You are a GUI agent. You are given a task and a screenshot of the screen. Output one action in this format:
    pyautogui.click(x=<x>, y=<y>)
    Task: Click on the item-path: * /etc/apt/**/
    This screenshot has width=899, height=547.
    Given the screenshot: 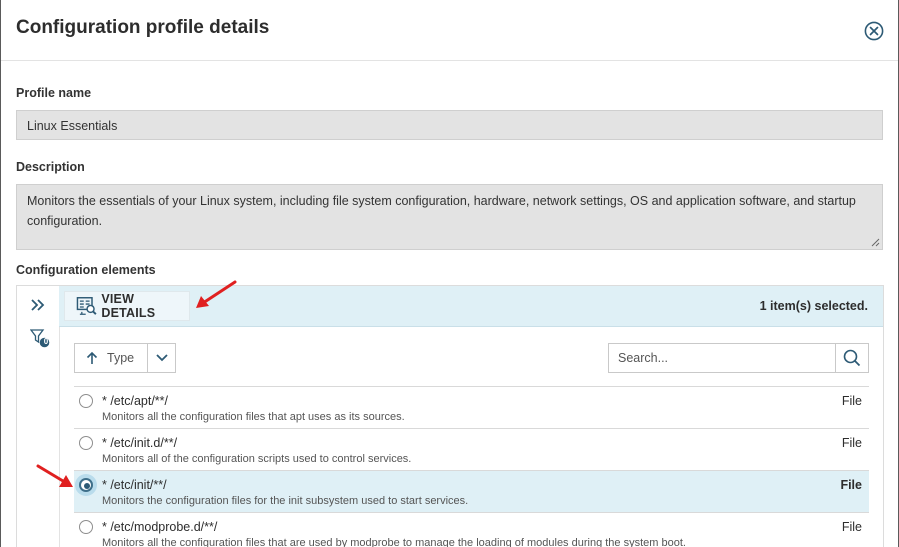 What is the action you would take?
    pyautogui.click(x=135, y=401)
    